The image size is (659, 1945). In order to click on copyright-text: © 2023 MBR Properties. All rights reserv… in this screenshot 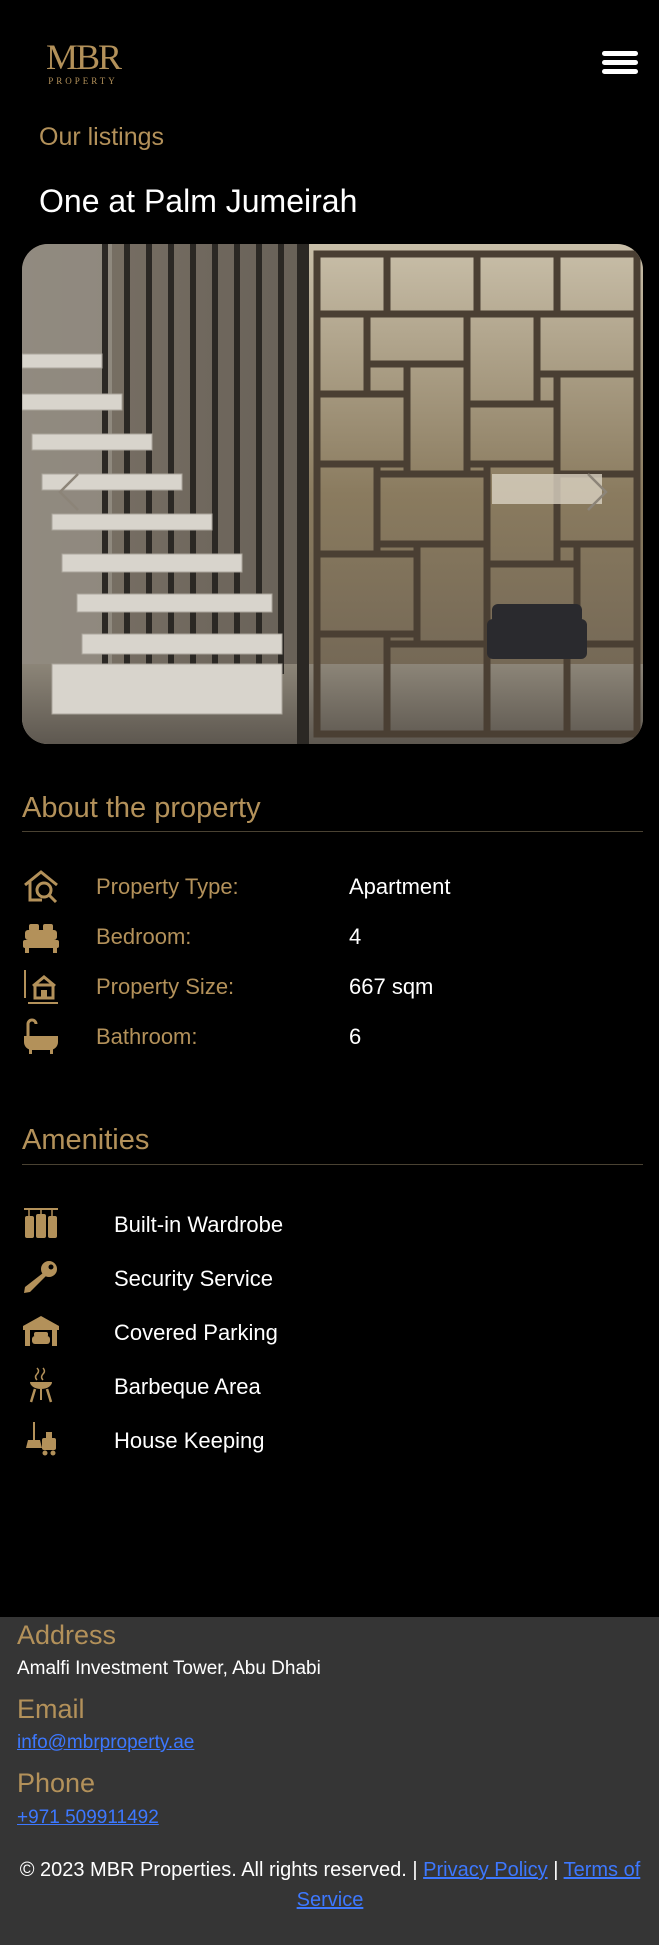, I will do `click(218, 1870)`.